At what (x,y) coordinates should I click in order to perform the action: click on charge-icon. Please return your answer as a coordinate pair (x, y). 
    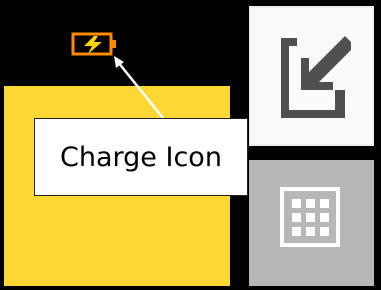
    Looking at the image, I should click on (93, 44).